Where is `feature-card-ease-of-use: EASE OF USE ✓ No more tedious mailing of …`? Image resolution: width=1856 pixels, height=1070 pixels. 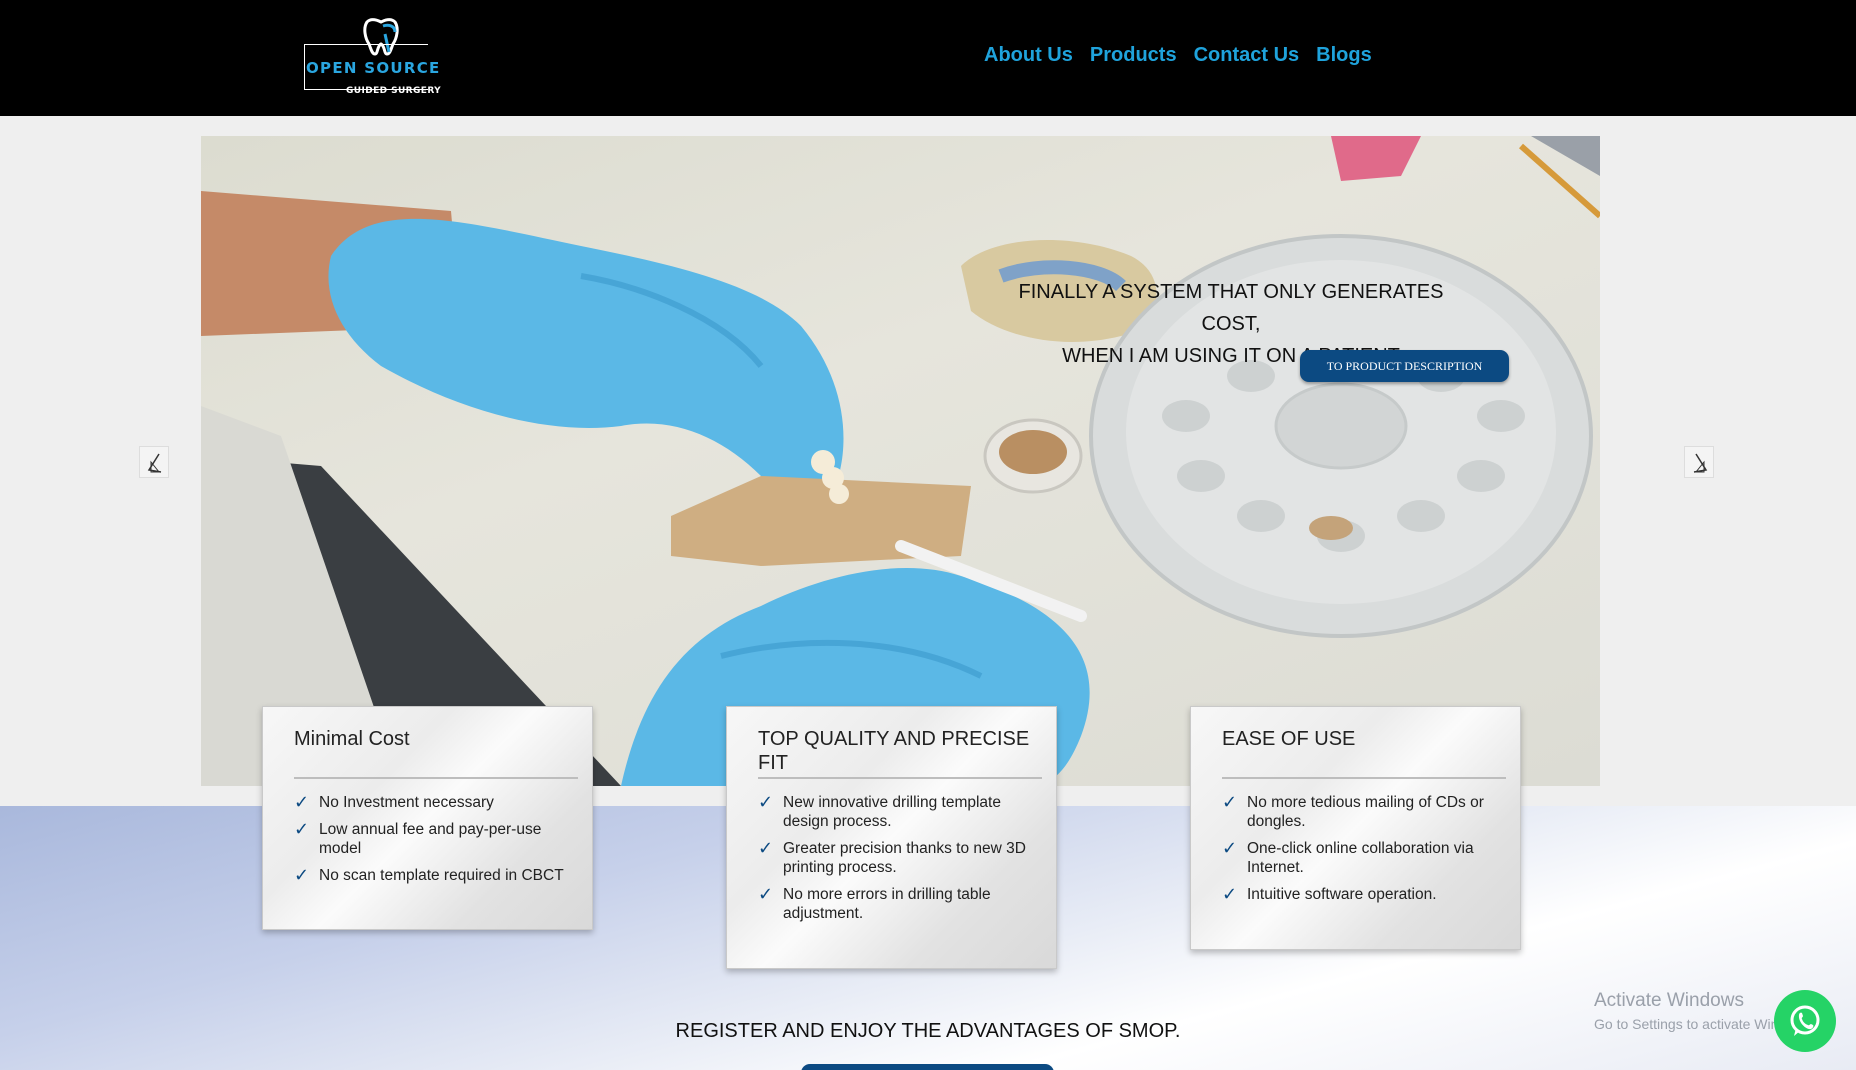
feature-card-ease-of-use: EASE OF USE ✓ No more tedious mailing of … is located at coordinates (1355, 828).